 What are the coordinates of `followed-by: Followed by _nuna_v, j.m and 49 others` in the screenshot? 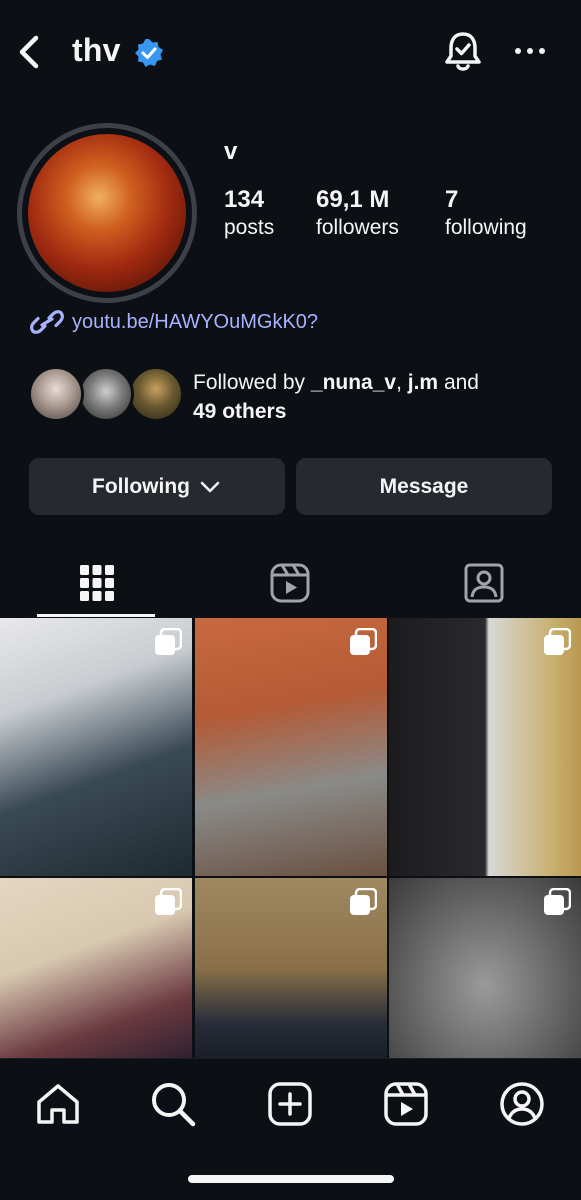 It's located at (298, 396).